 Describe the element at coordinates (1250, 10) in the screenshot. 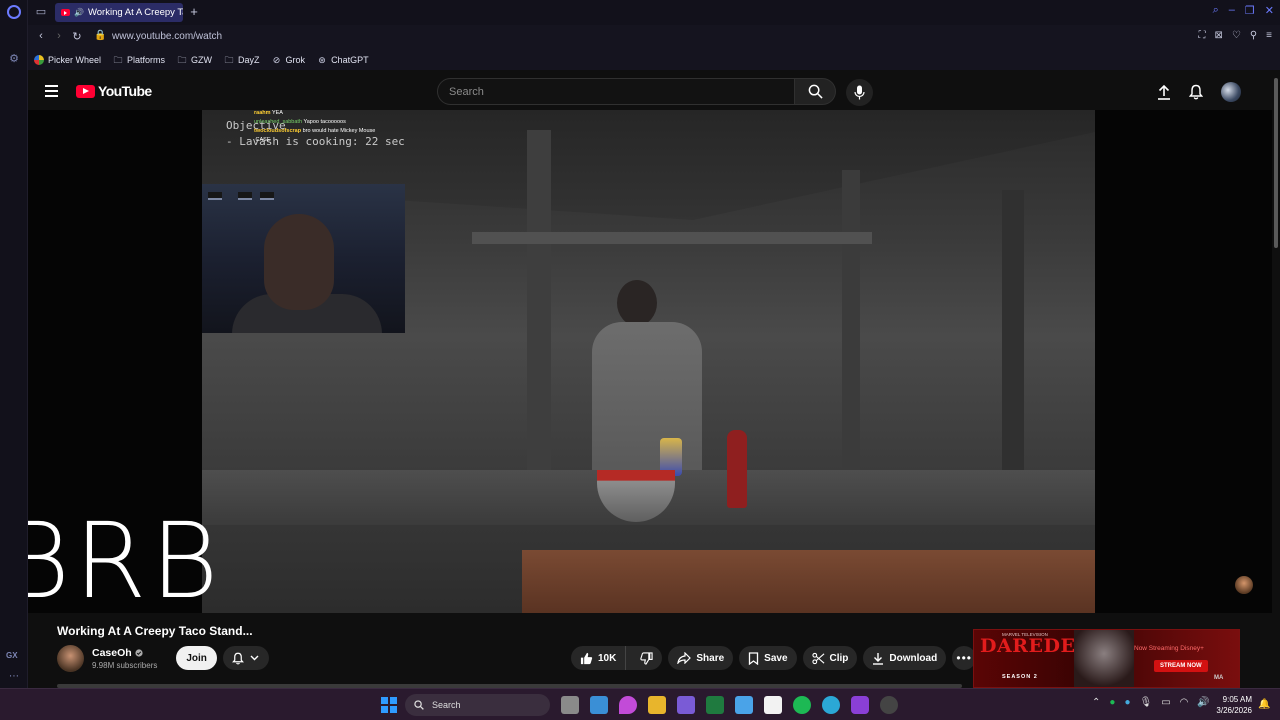

I see `restore-icon: ❐` at that location.